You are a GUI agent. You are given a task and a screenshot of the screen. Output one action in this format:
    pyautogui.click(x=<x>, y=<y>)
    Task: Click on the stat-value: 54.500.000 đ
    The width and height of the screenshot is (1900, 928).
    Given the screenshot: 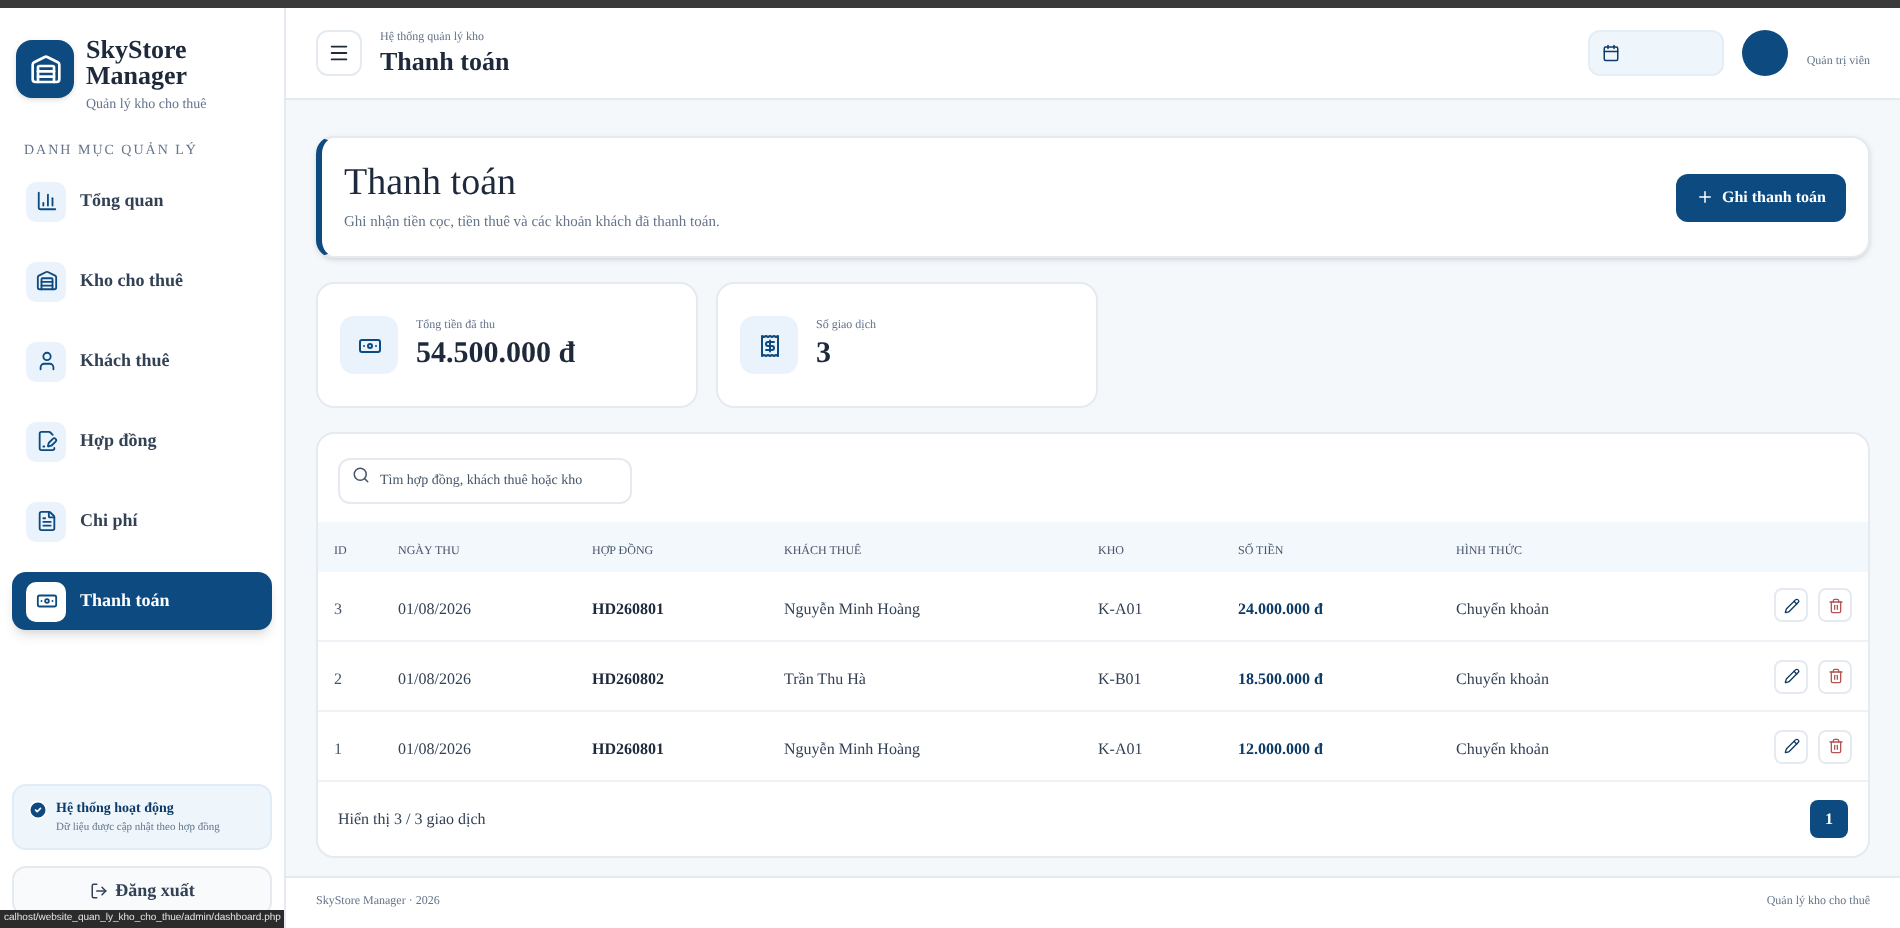 What is the action you would take?
    pyautogui.click(x=496, y=354)
    